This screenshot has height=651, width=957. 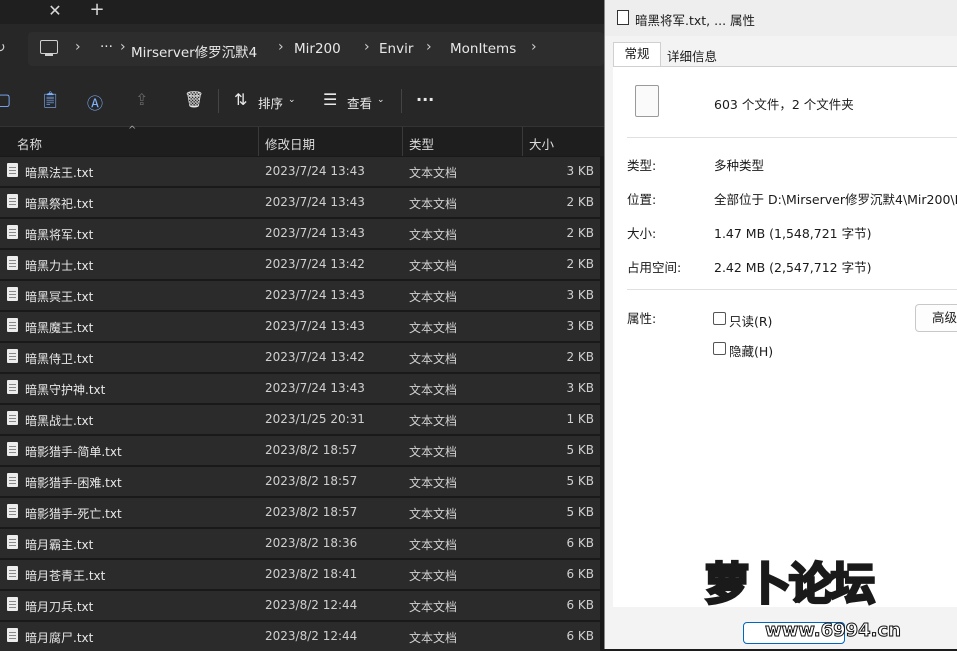 I want to click on file-modified-date: 2023/8/2 18:36, so click(x=311, y=543).